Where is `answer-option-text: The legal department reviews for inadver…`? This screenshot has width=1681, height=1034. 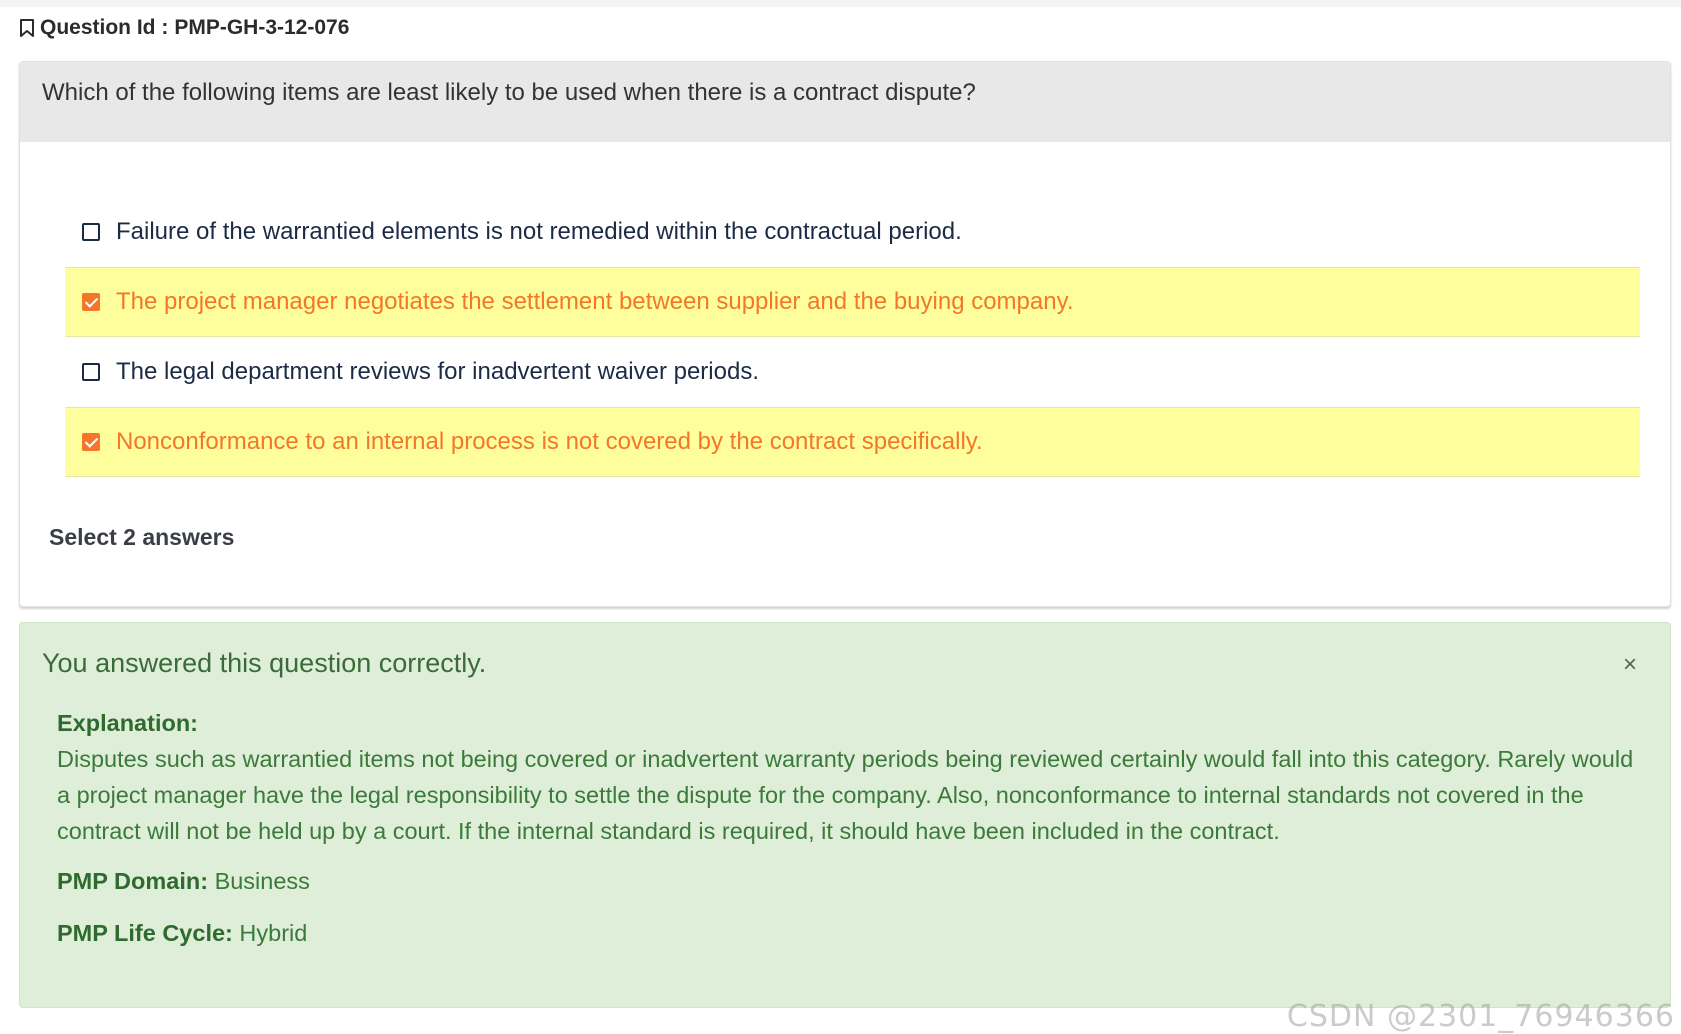
answer-option-text: The legal department reviews for inadver… is located at coordinates (437, 371).